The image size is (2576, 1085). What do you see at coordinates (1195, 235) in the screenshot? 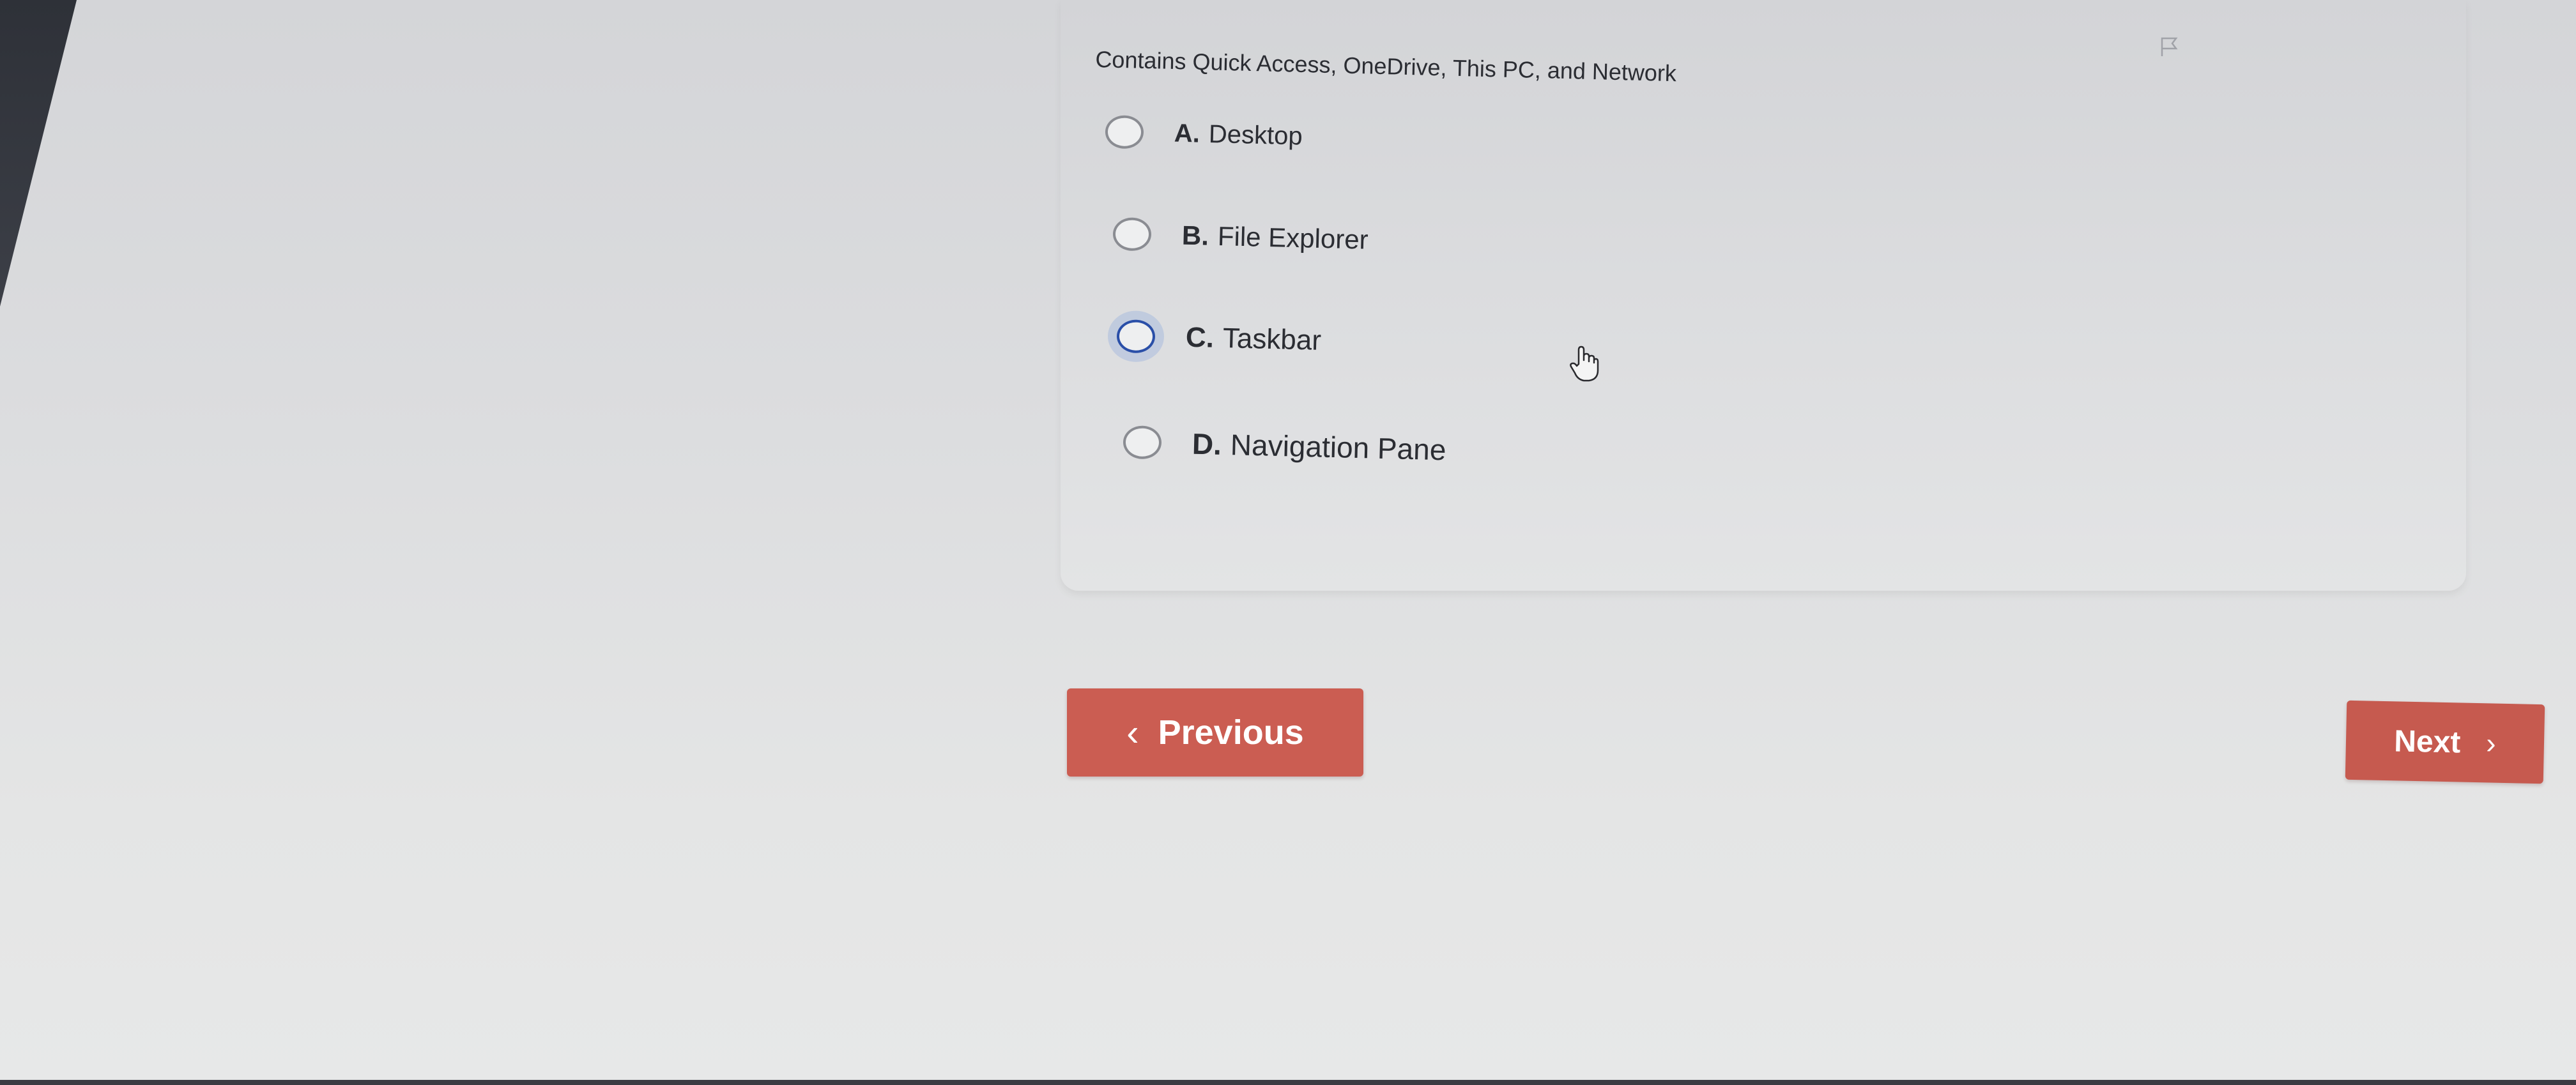
I see `option-letter: B.` at bounding box center [1195, 235].